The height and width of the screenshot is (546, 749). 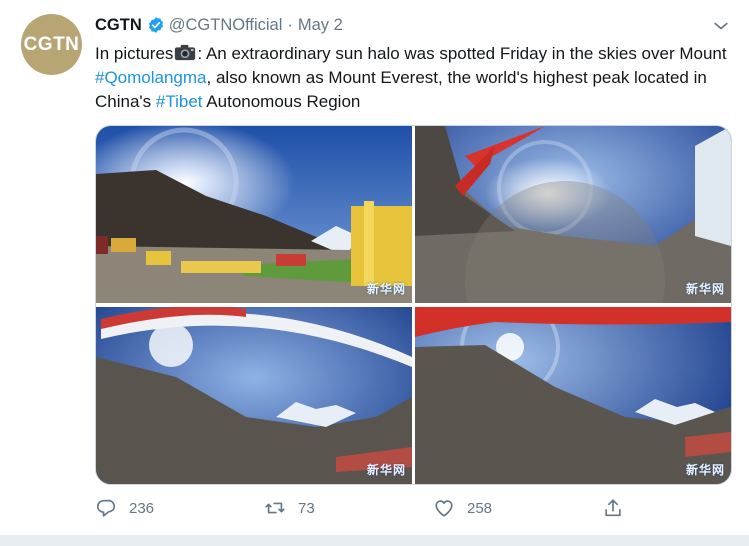 What do you see at coordinates (151, 77) in the screenshot?
I see `hashtag-qomolangma: #Qomolangma` at bounding box center [151, 77].